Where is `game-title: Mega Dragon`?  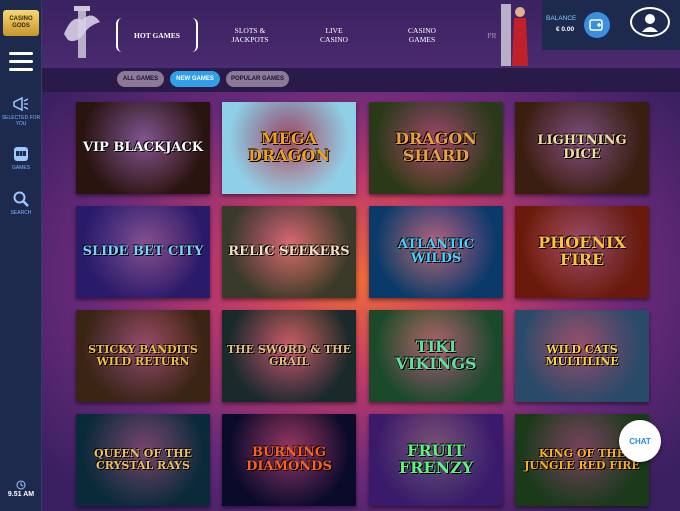
game-title: Mega Dragon is located at coordinates (289, 147).